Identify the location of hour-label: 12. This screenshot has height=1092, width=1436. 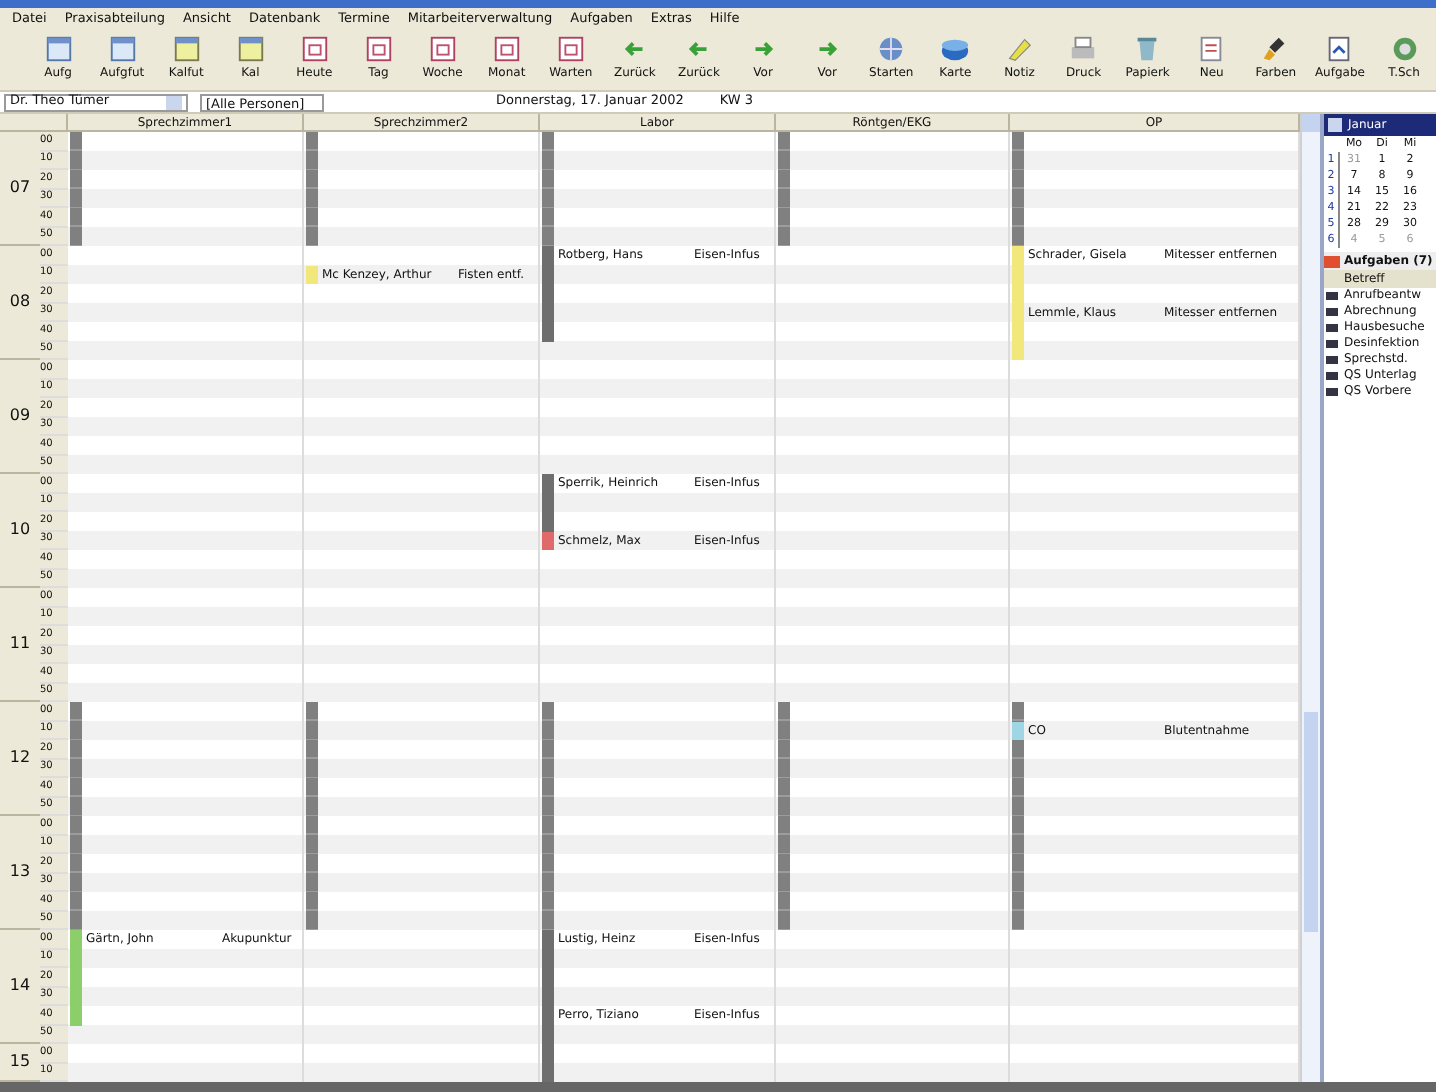
(20, 759).